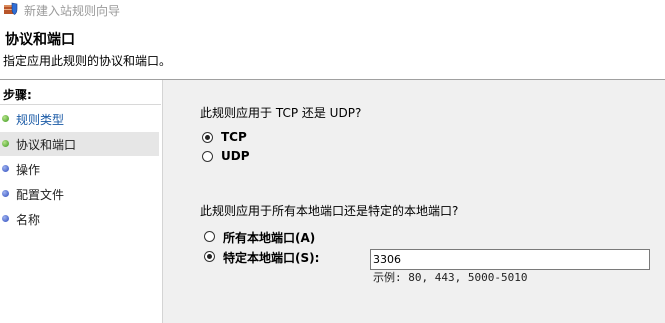  What do you see at coordinates (46, 145) in the screenshot?
I see `step-label: 协议和端口` at bounding box center [46, 145].